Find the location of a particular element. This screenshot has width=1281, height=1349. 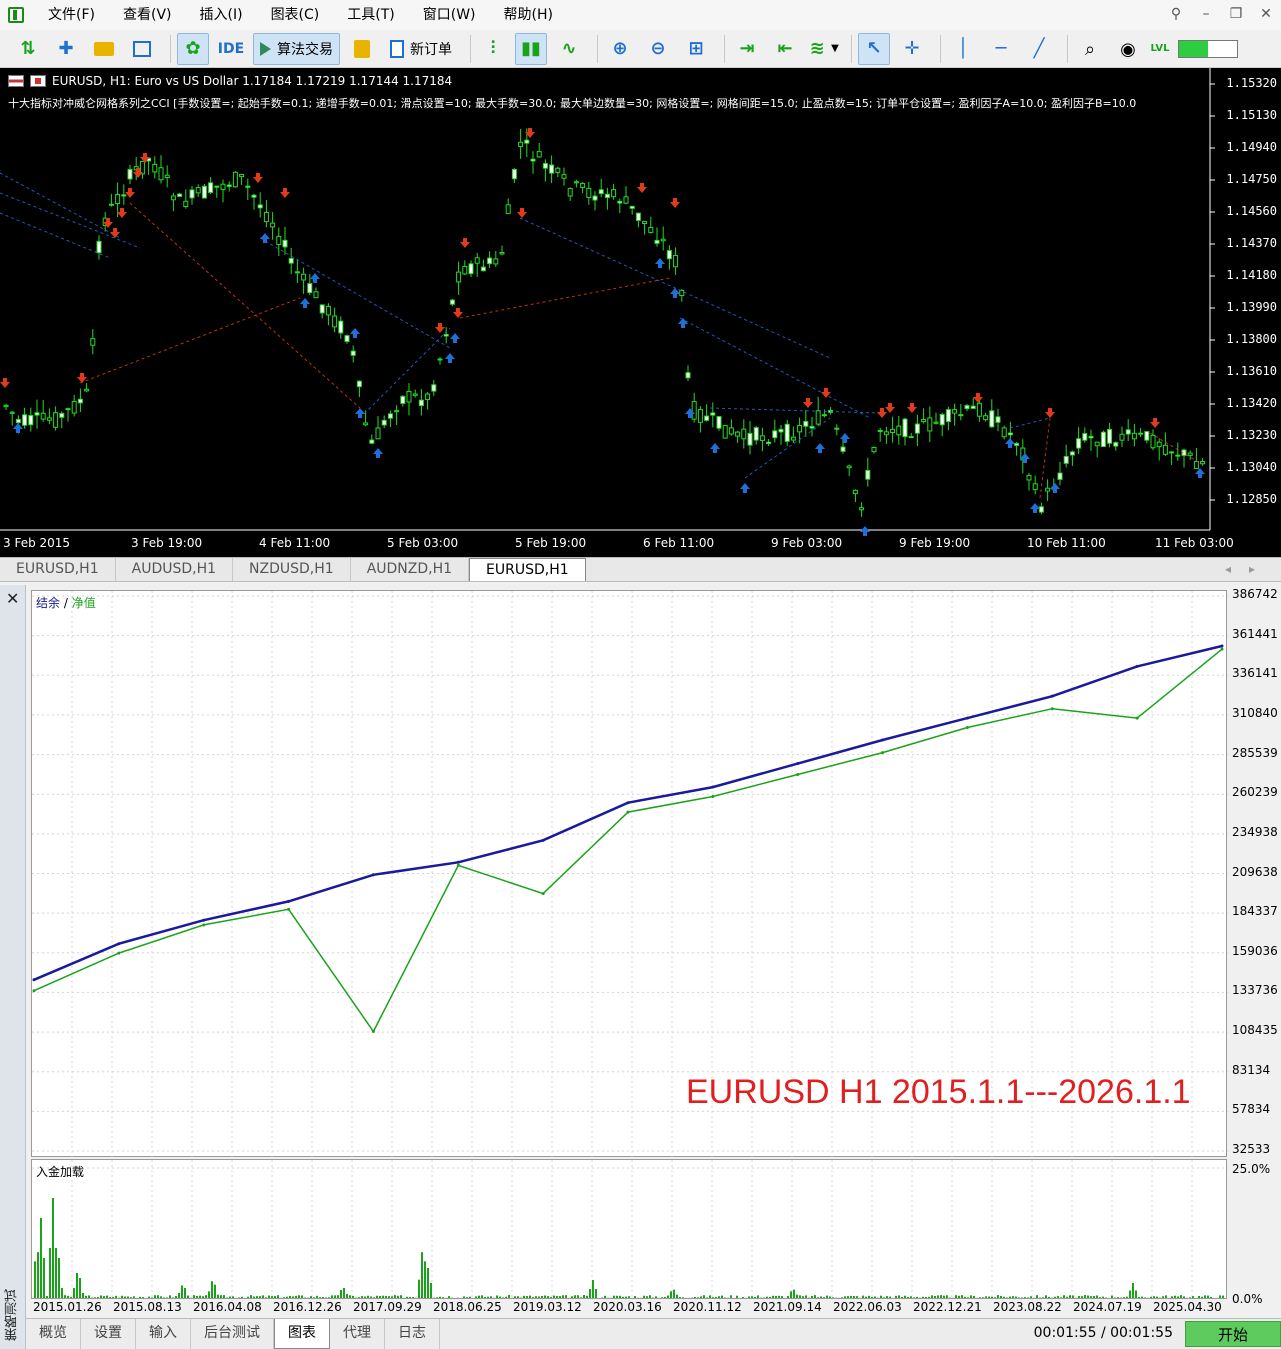

account-button: ◉ is located at coordinates (1128, 49).